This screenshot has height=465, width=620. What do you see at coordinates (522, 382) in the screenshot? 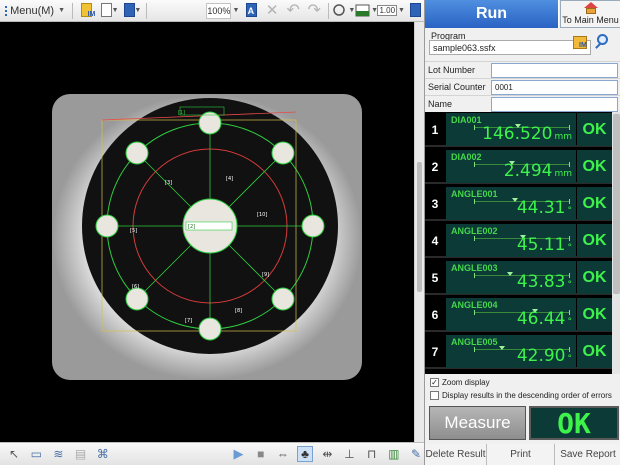
I see `zoom-display-option: ✓ Zoom display` at bounding box center [522, 382].